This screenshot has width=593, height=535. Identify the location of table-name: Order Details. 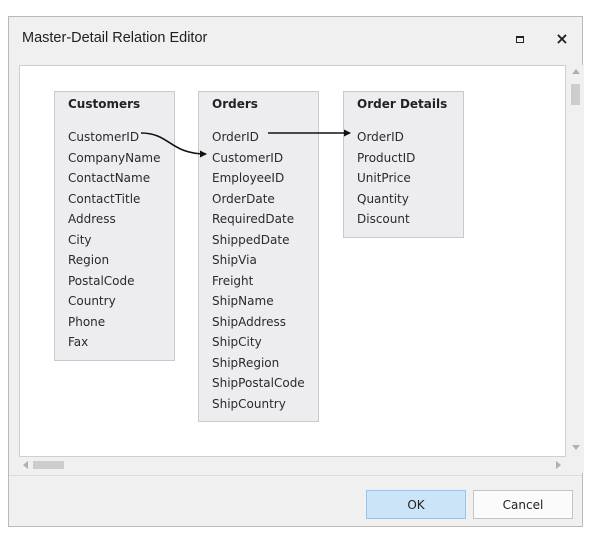
(402, 104).